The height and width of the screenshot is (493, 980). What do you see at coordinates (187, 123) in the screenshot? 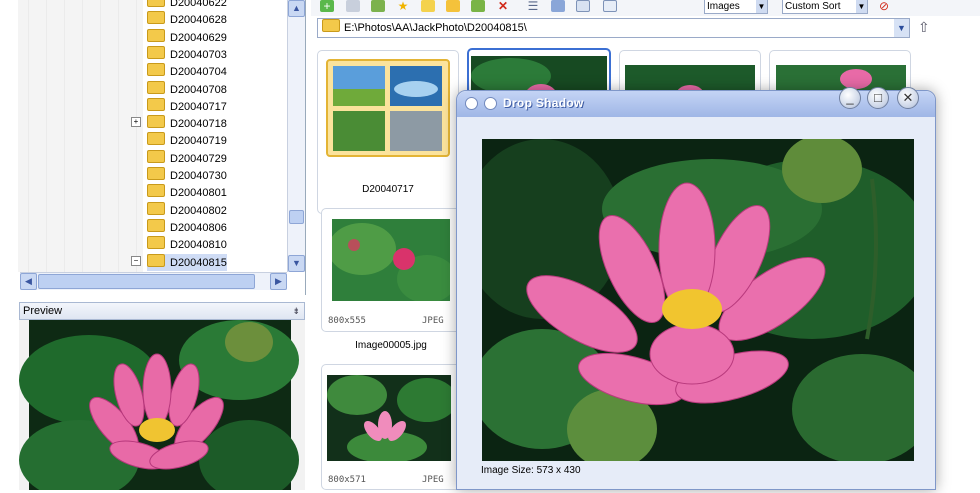
I see `tree-folder-item: D20040718` at bounding box center [187, 123].